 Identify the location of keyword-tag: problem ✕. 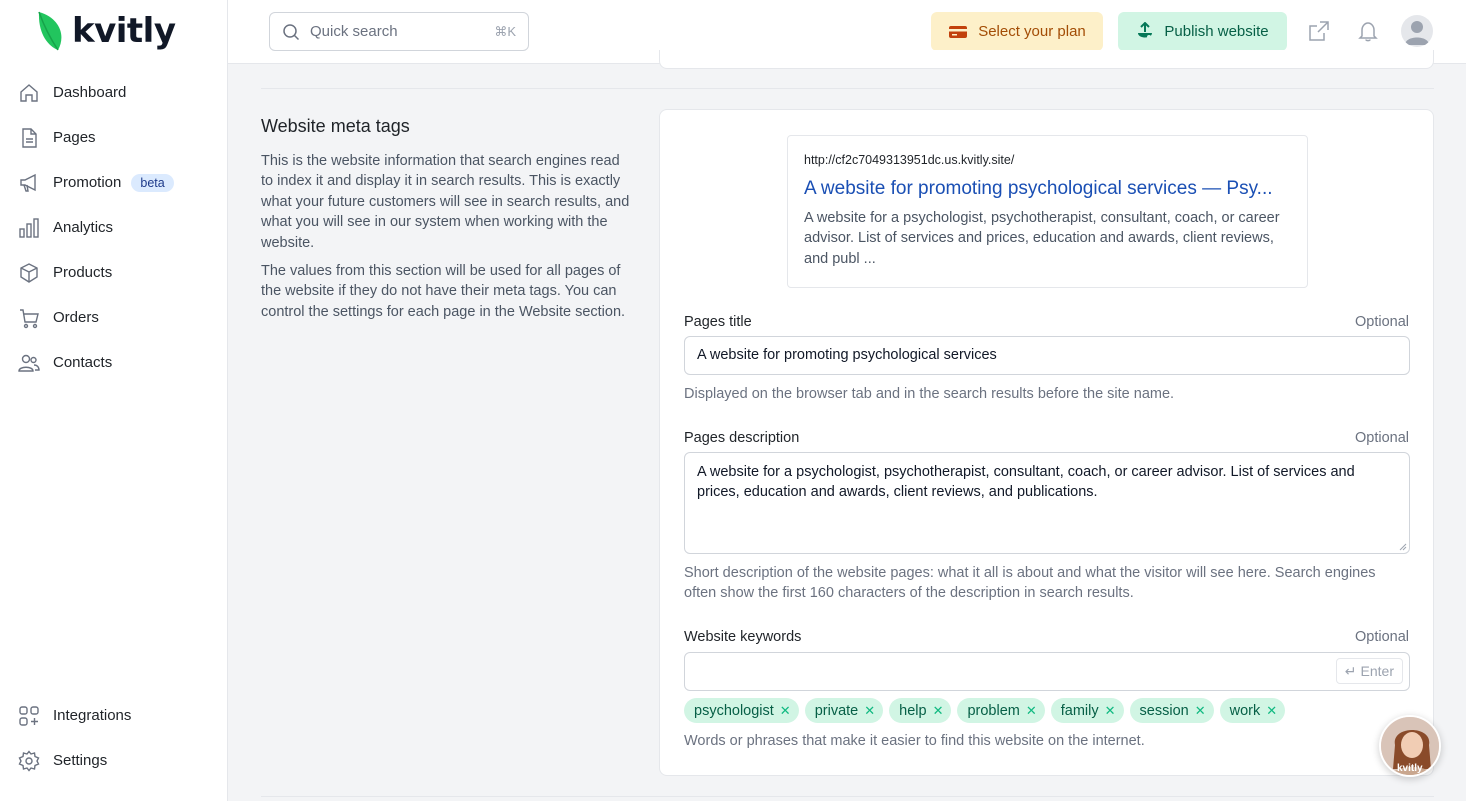
(1001, 710).